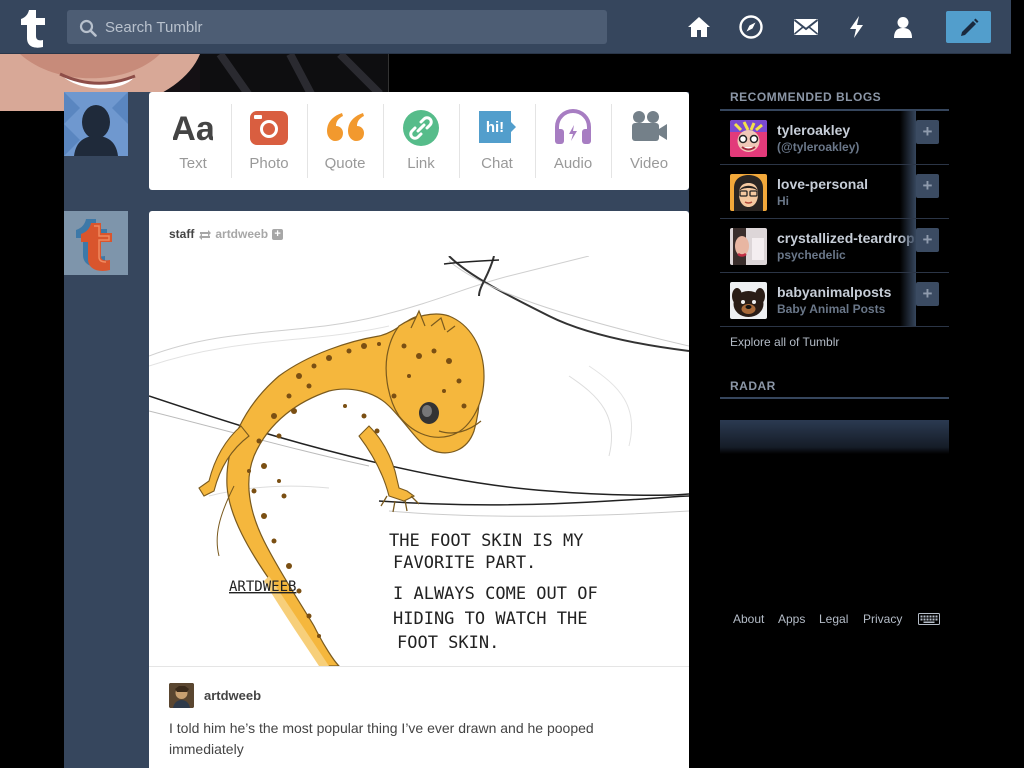  Describe the element at coordinates (573, 126) in the screenshot. I see `headphones-icon` at that location.